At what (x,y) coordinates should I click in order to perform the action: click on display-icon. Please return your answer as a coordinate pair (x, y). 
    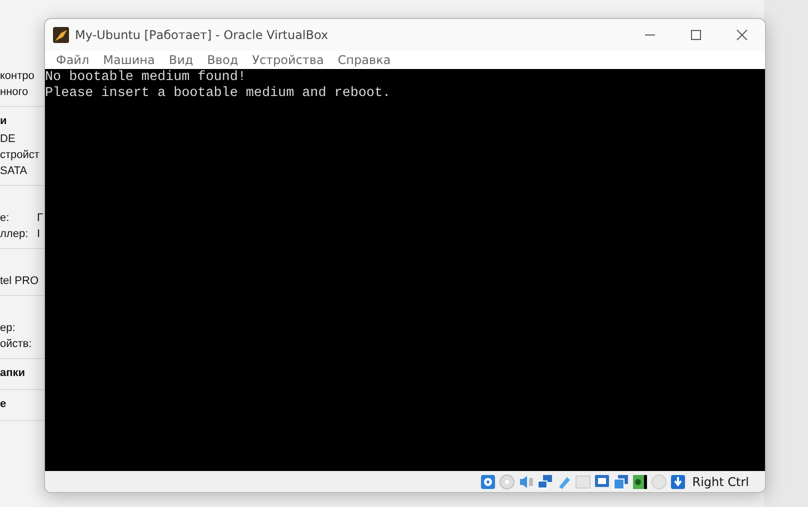
    Looking at the image, I should click on (602, 482).